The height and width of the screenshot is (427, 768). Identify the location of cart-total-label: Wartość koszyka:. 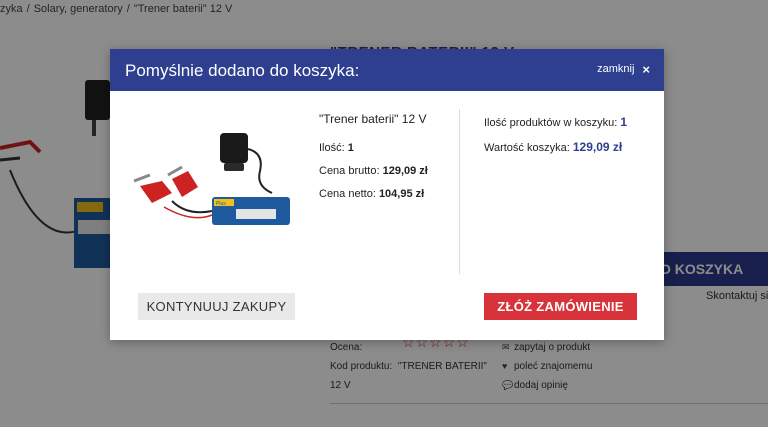
(527, 148).